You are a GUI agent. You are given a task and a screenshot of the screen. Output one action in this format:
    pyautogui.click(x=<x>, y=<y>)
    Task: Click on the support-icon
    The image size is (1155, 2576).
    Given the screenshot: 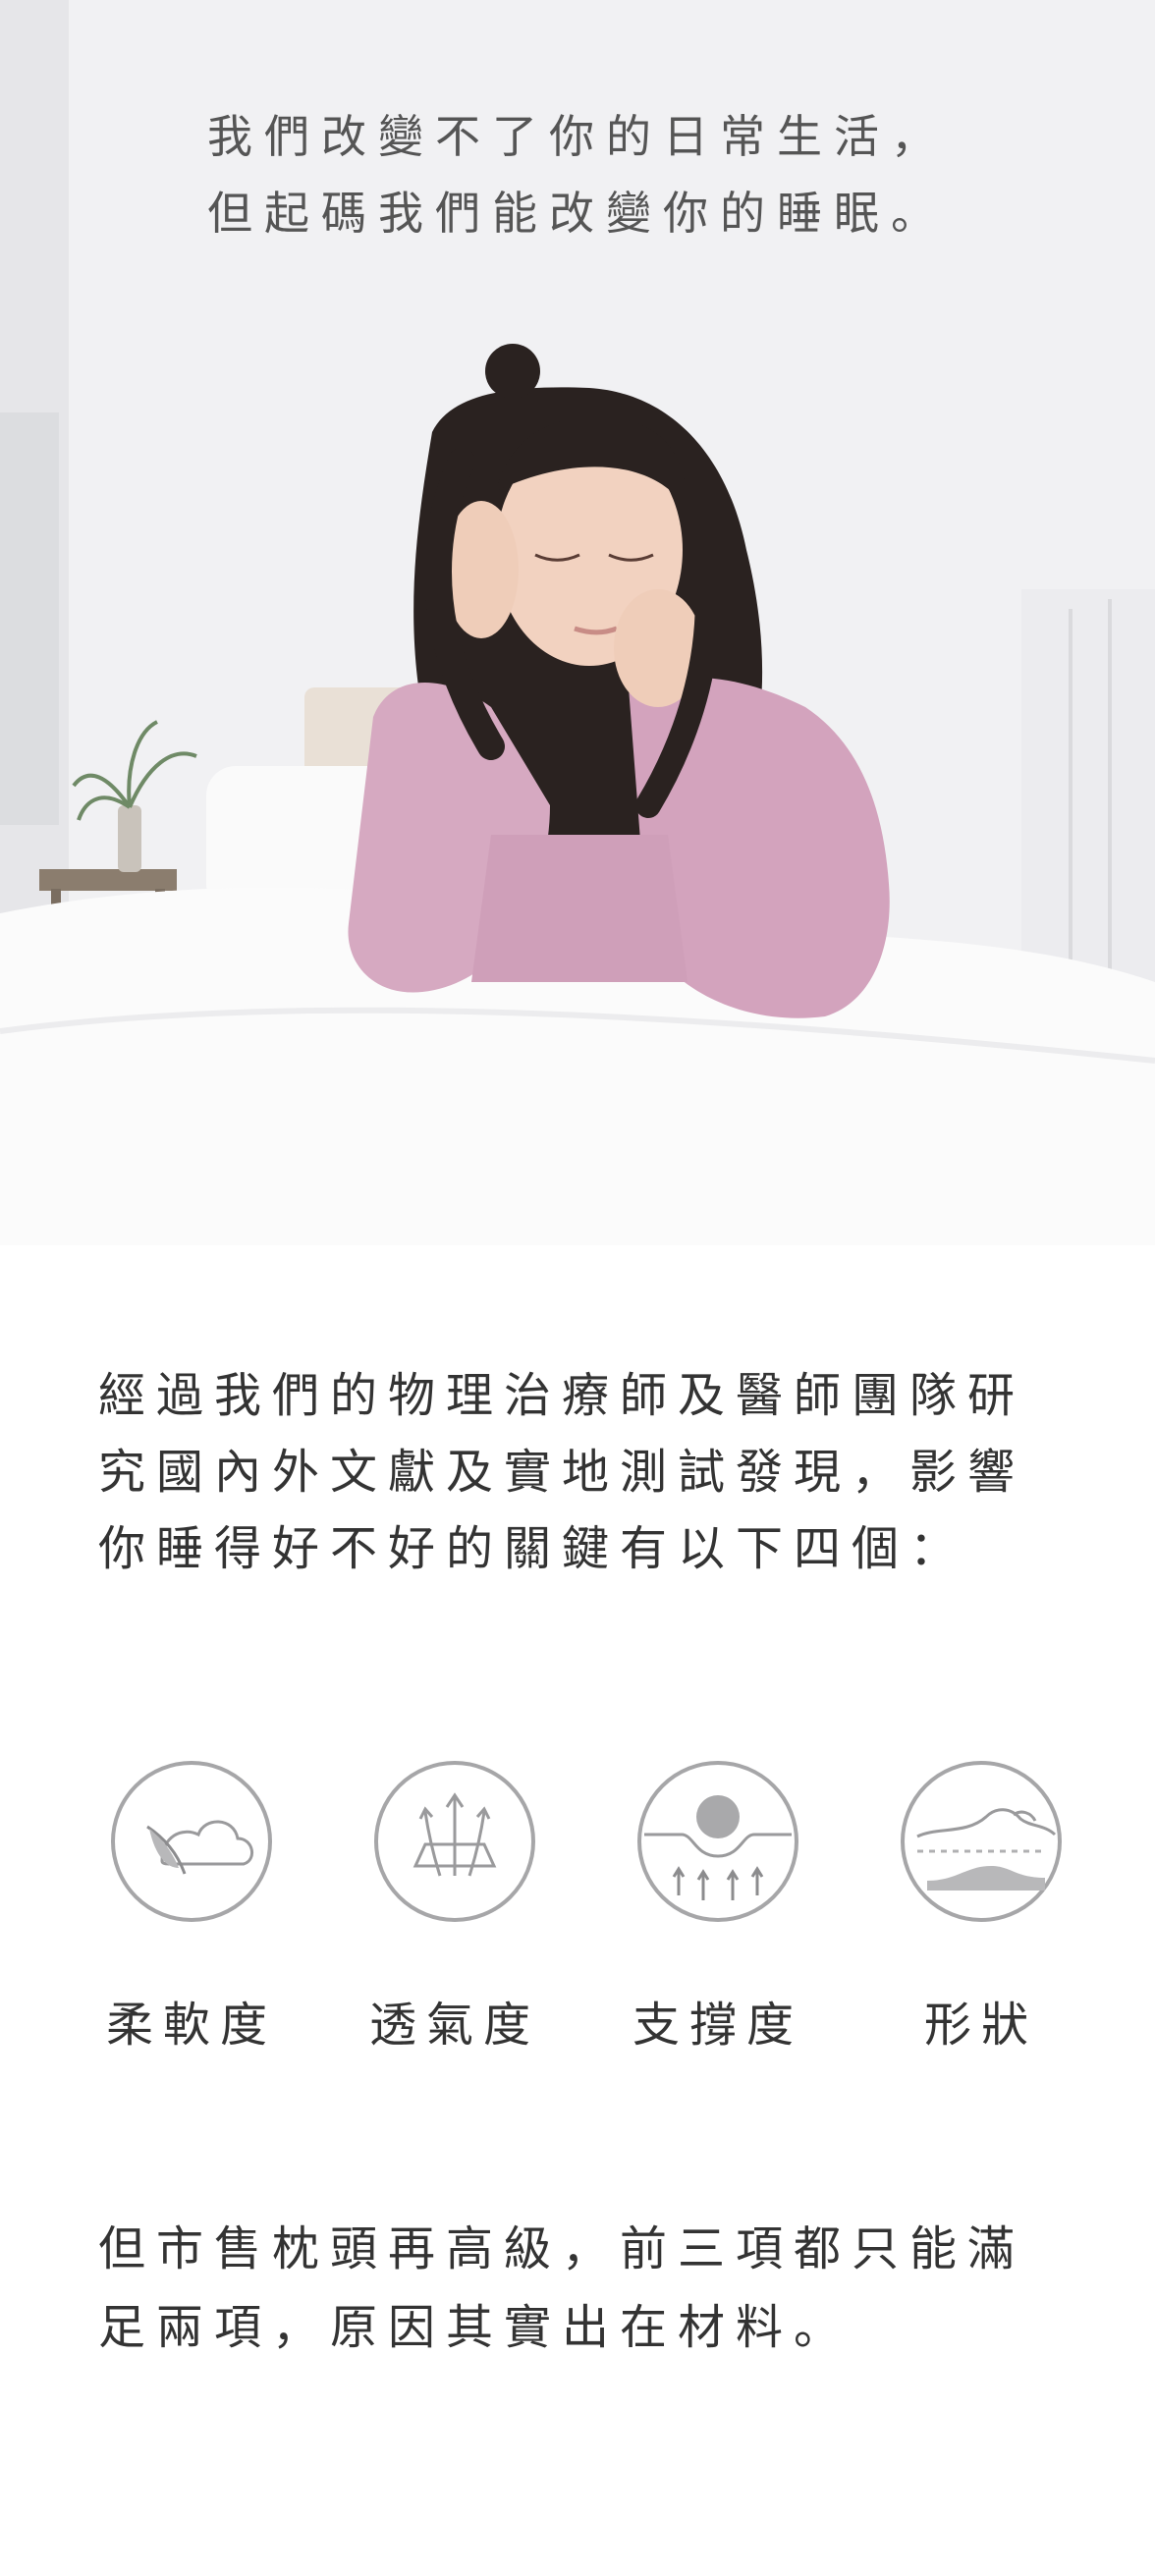 What is the action you would take?
    pyautogui.click(x=717, y=1842)
    